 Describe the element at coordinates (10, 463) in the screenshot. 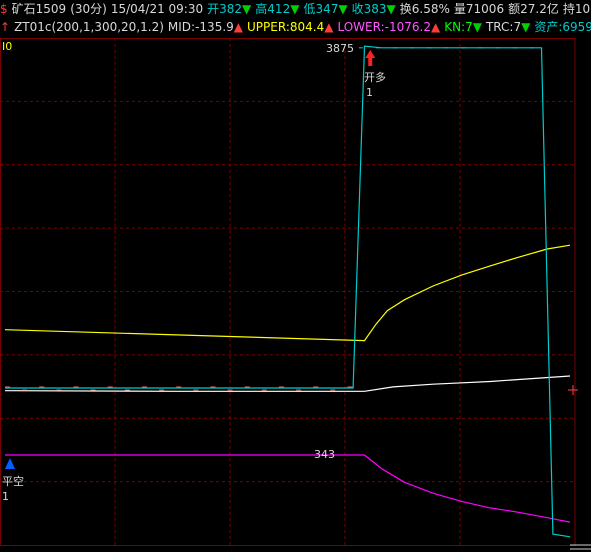

I see `flat-marker` at that location.